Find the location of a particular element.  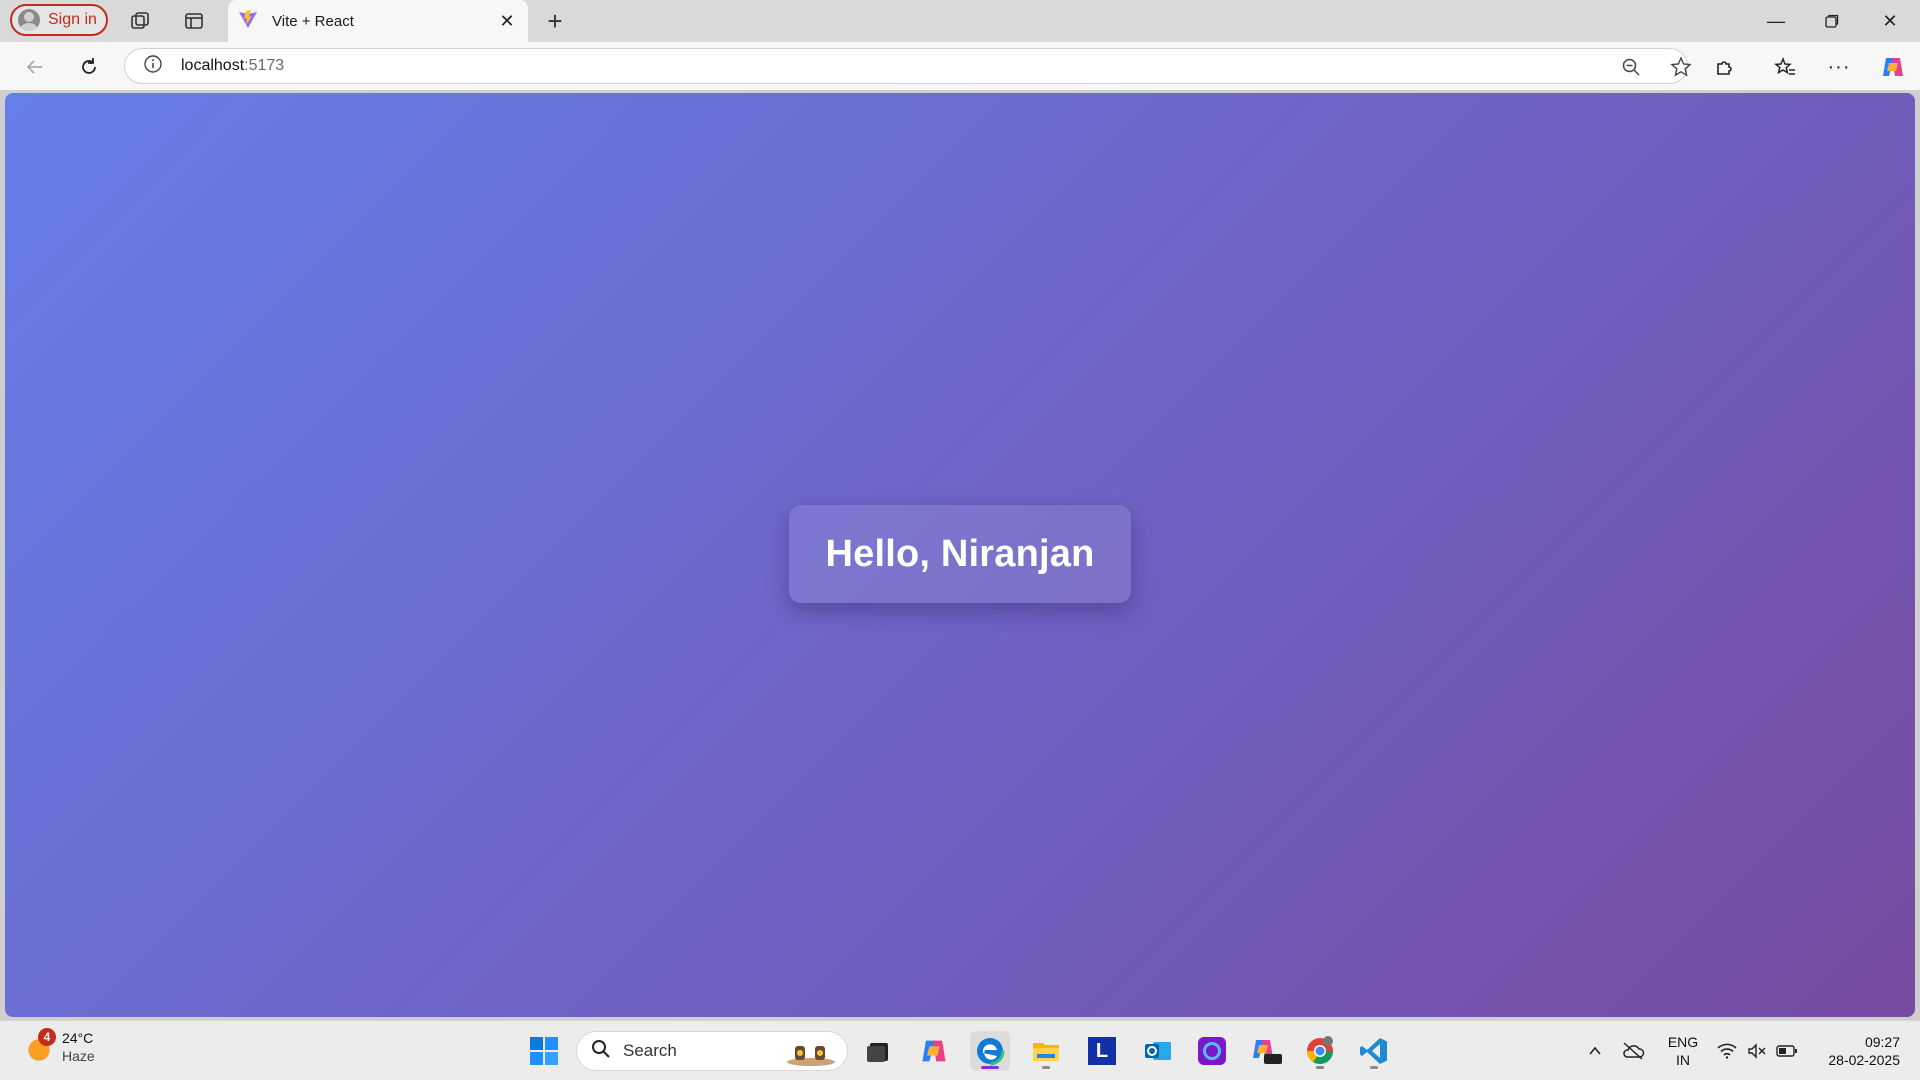

close-window-icon: ✕ is located at coordinates (1890, 21).